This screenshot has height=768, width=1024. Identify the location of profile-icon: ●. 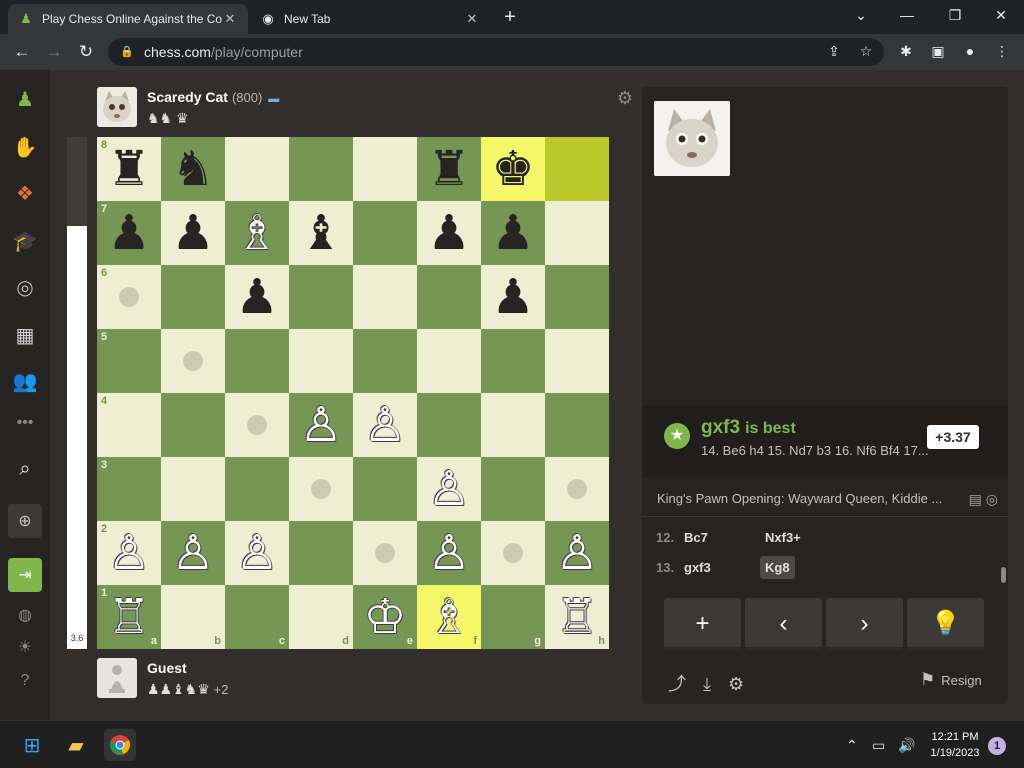
(970, 51).